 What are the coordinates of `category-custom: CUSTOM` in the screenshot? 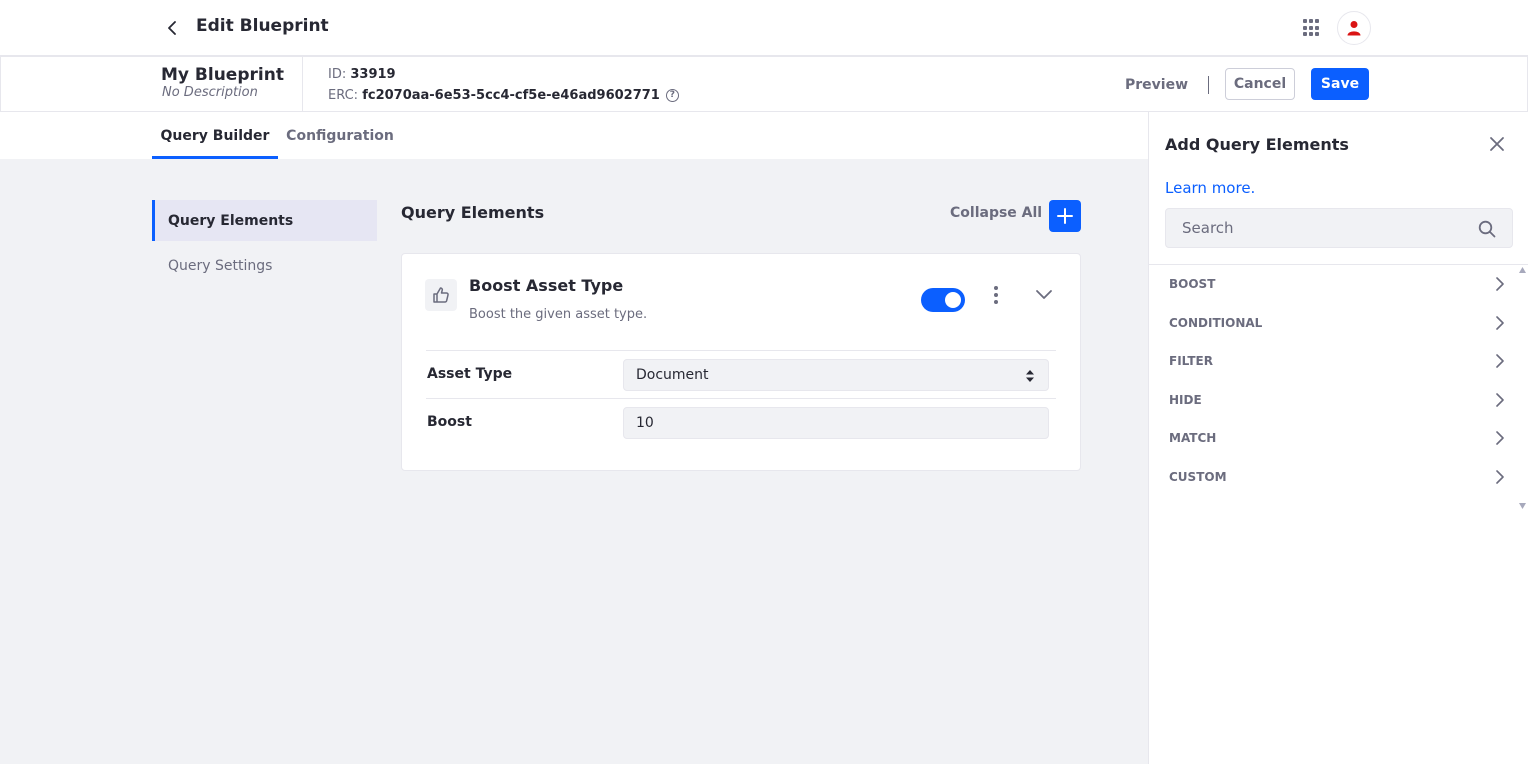 It's located at (1333, 477).